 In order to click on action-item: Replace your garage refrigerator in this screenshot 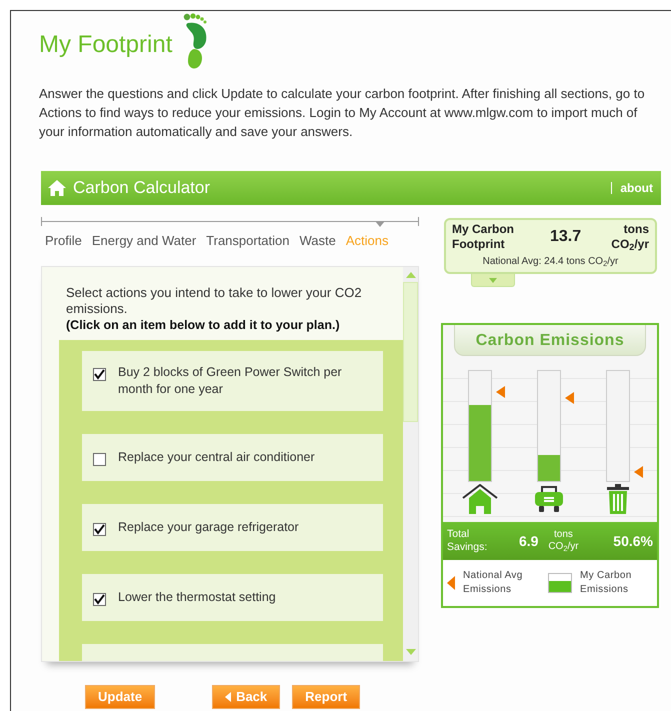, I will do `click(232, 527)`.